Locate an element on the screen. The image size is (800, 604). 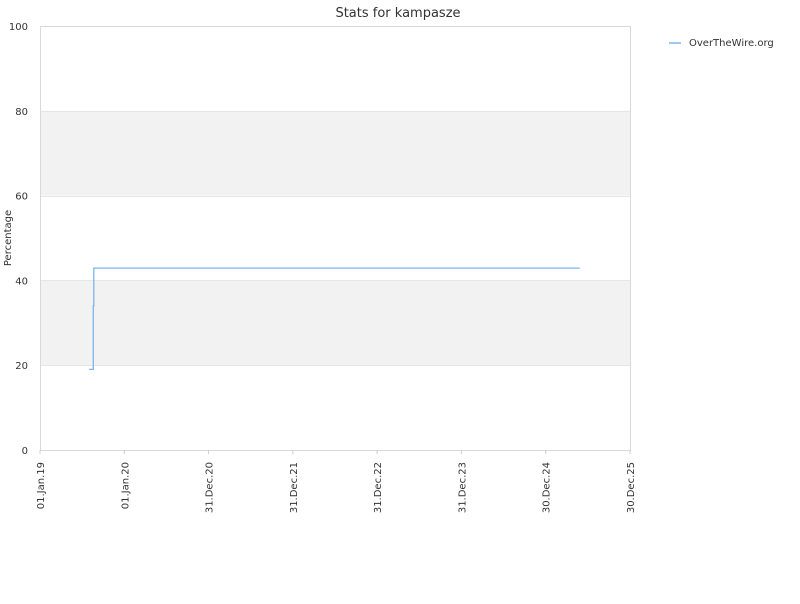
x-tick-label: 01.Jan.20 is located at coordinates (125, 485).